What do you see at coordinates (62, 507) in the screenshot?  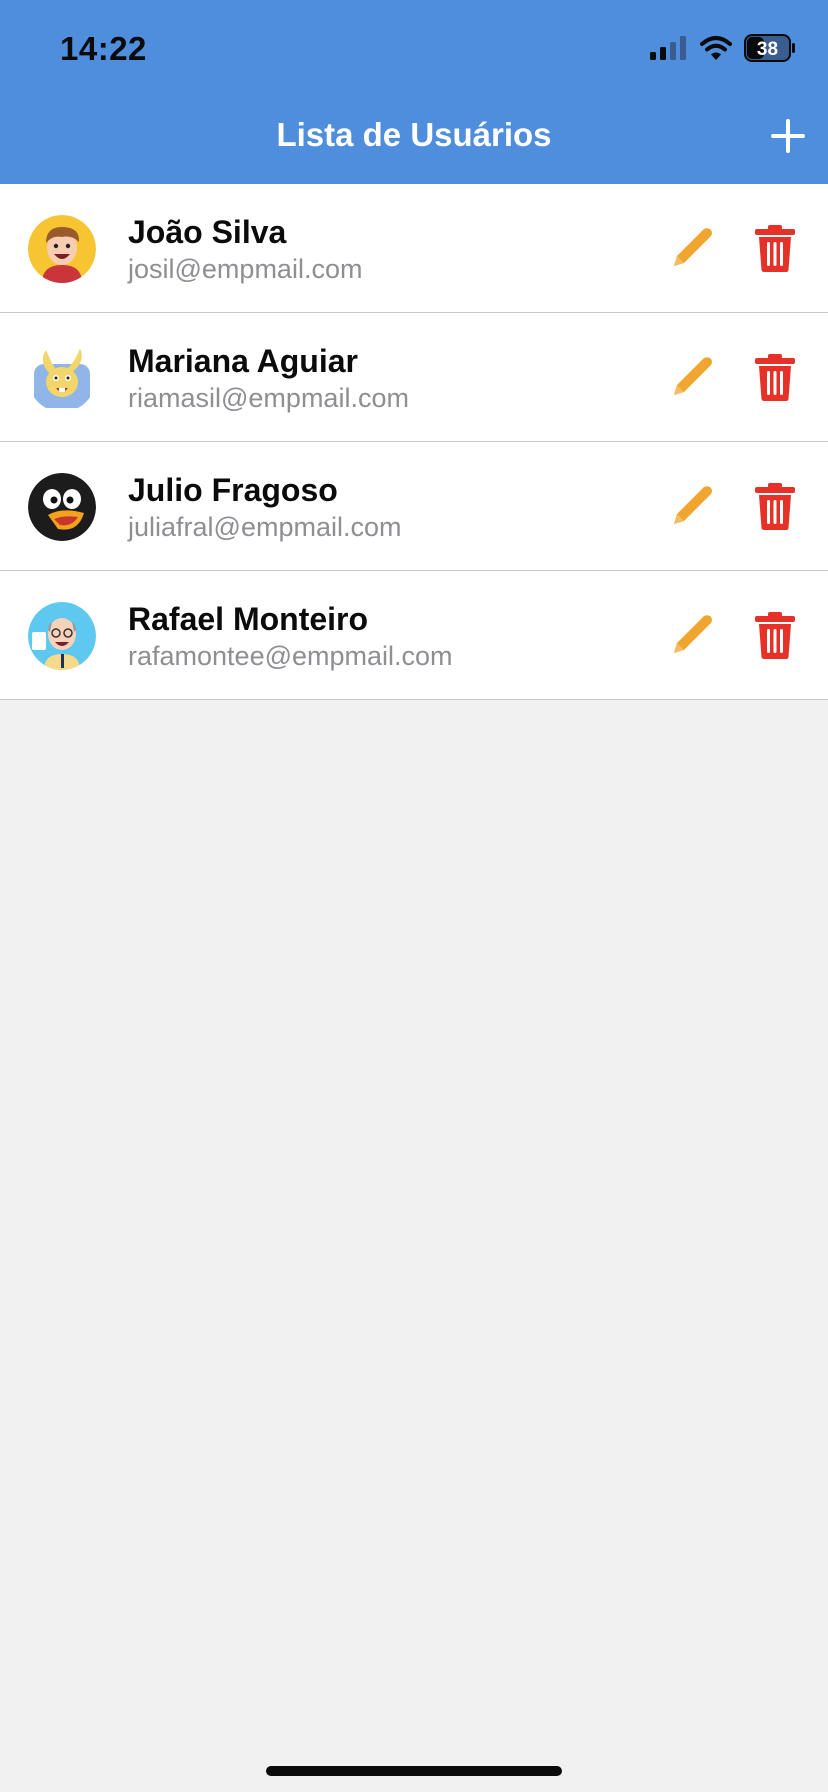 I see `cartoon-penguin-avatar` at bounding box center [62, 507].